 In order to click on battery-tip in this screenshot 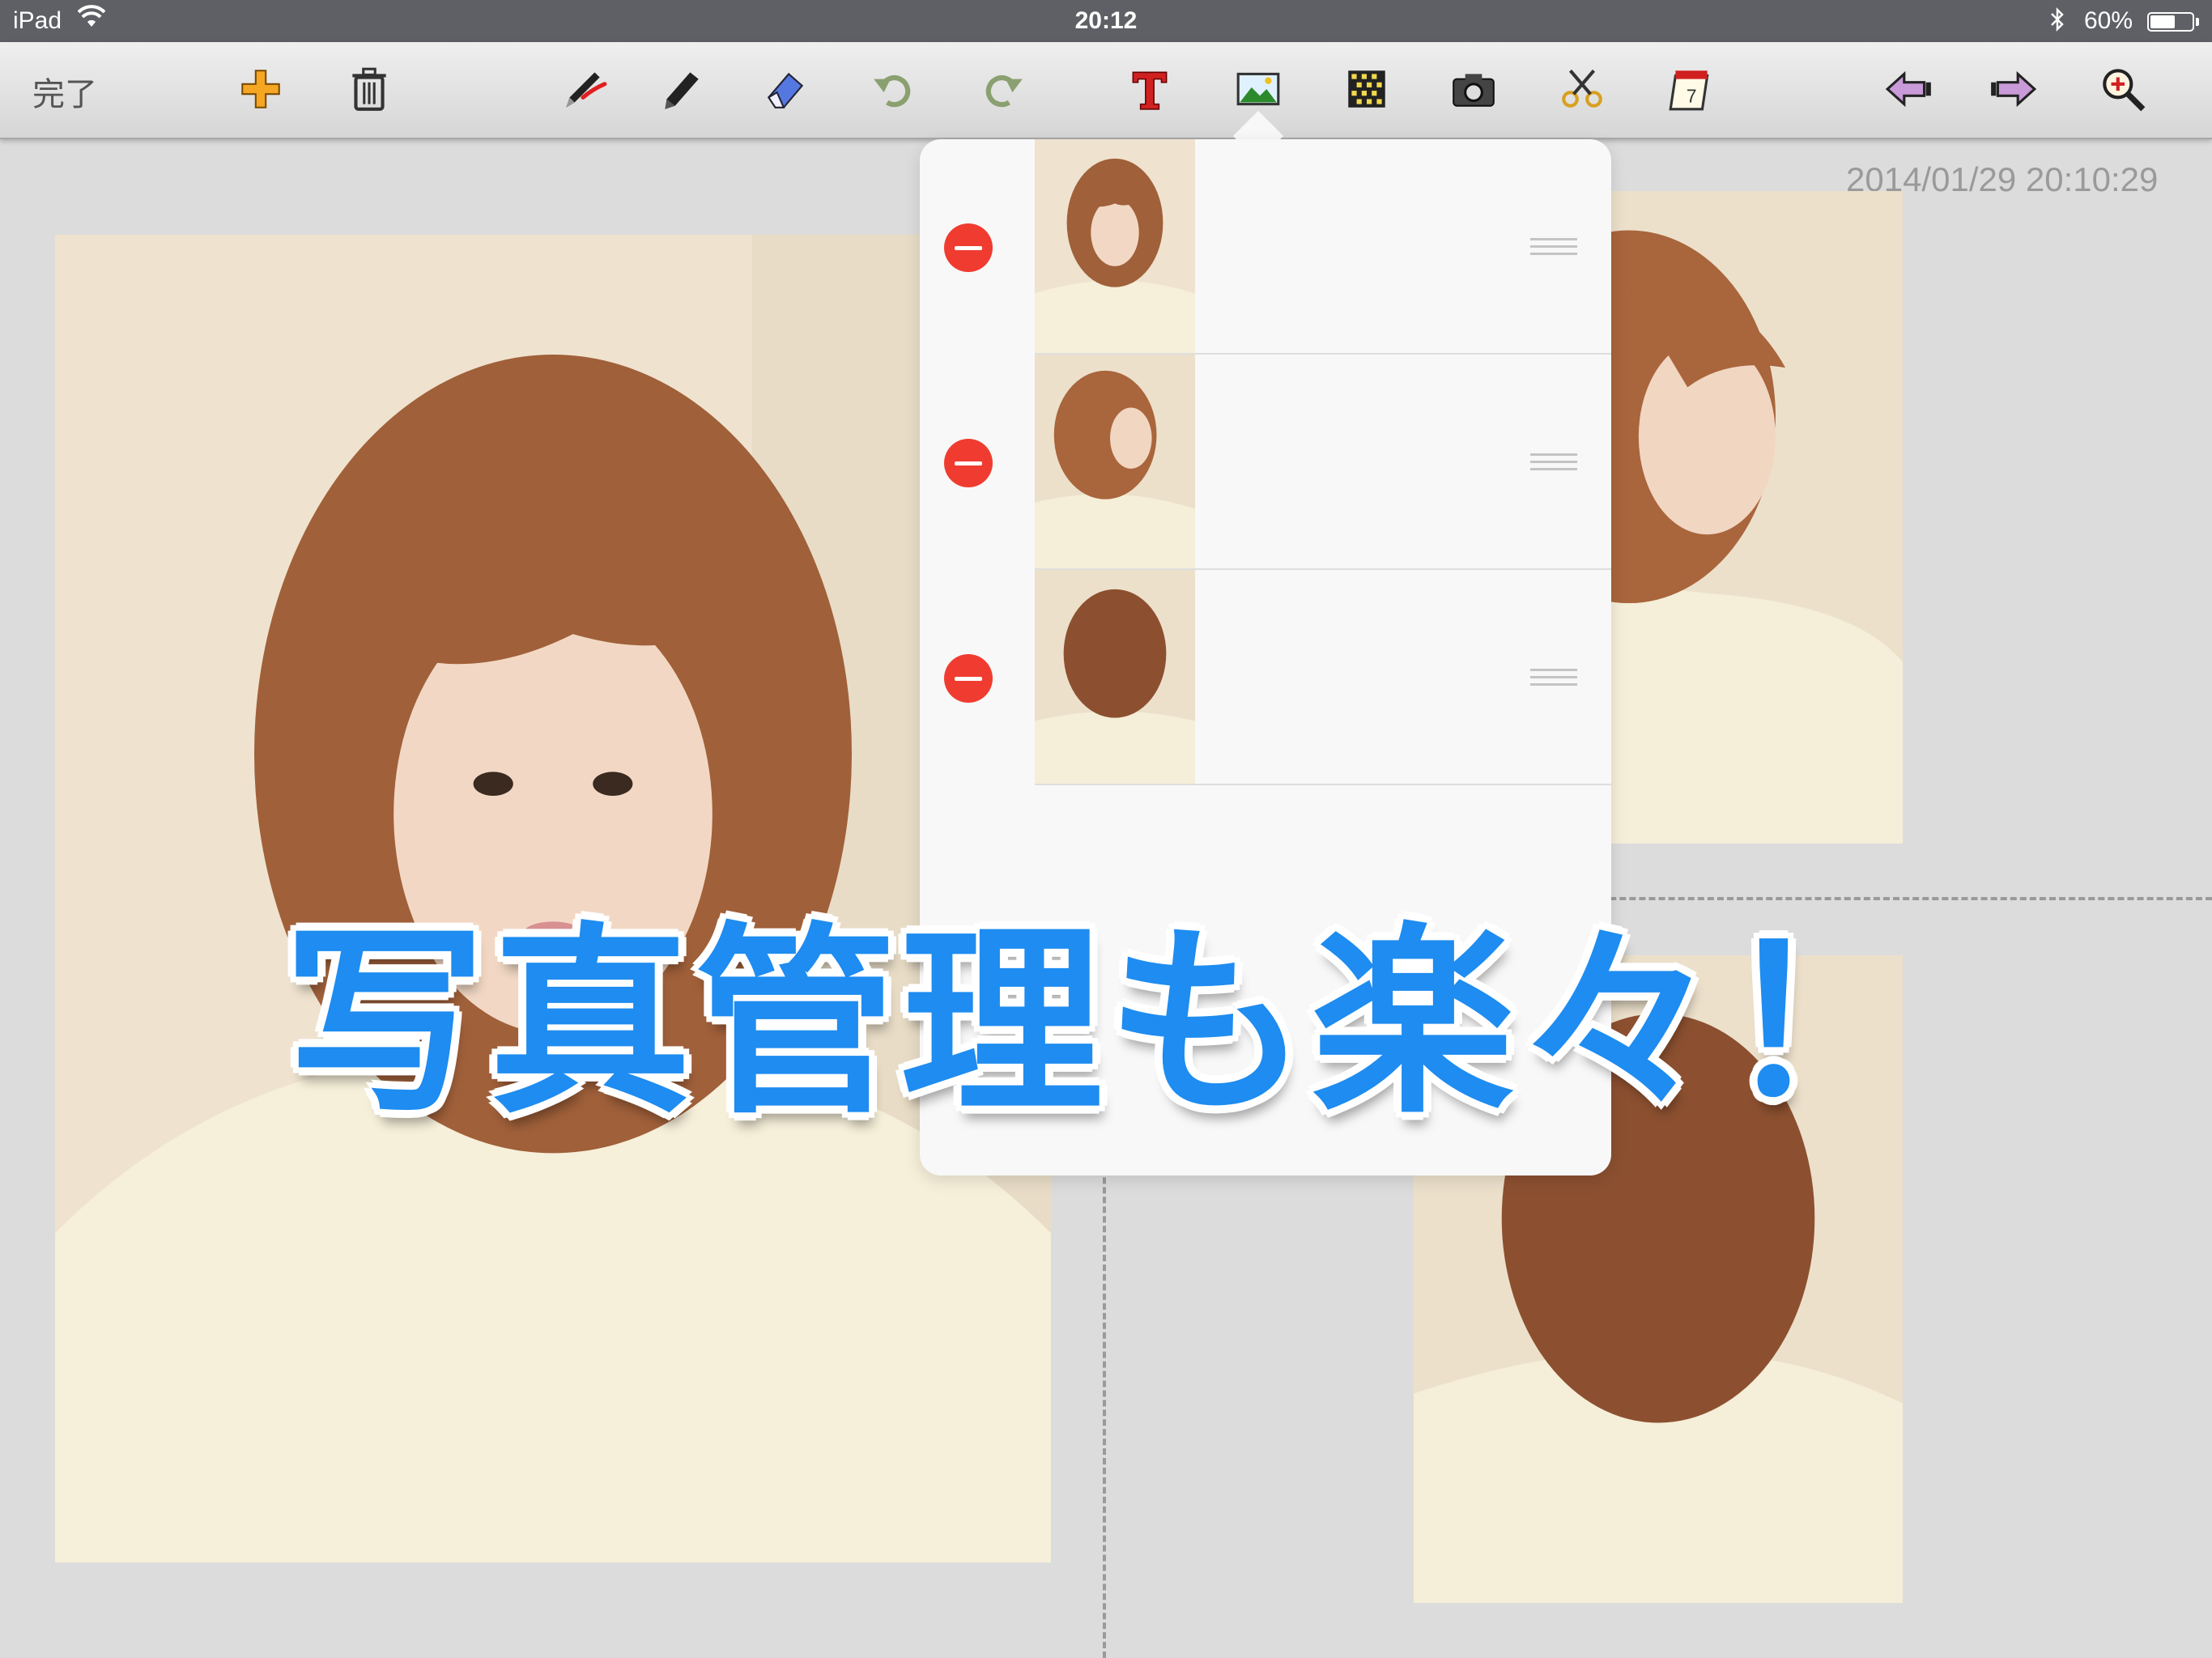, I will do `click(2198, 22)`.